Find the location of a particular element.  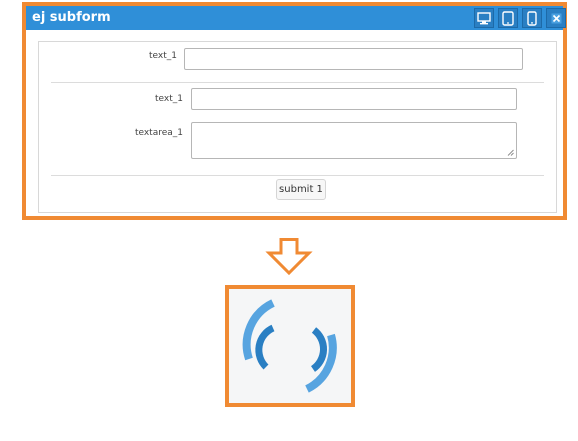

subform-textarea is located at coordinates (354, 140).